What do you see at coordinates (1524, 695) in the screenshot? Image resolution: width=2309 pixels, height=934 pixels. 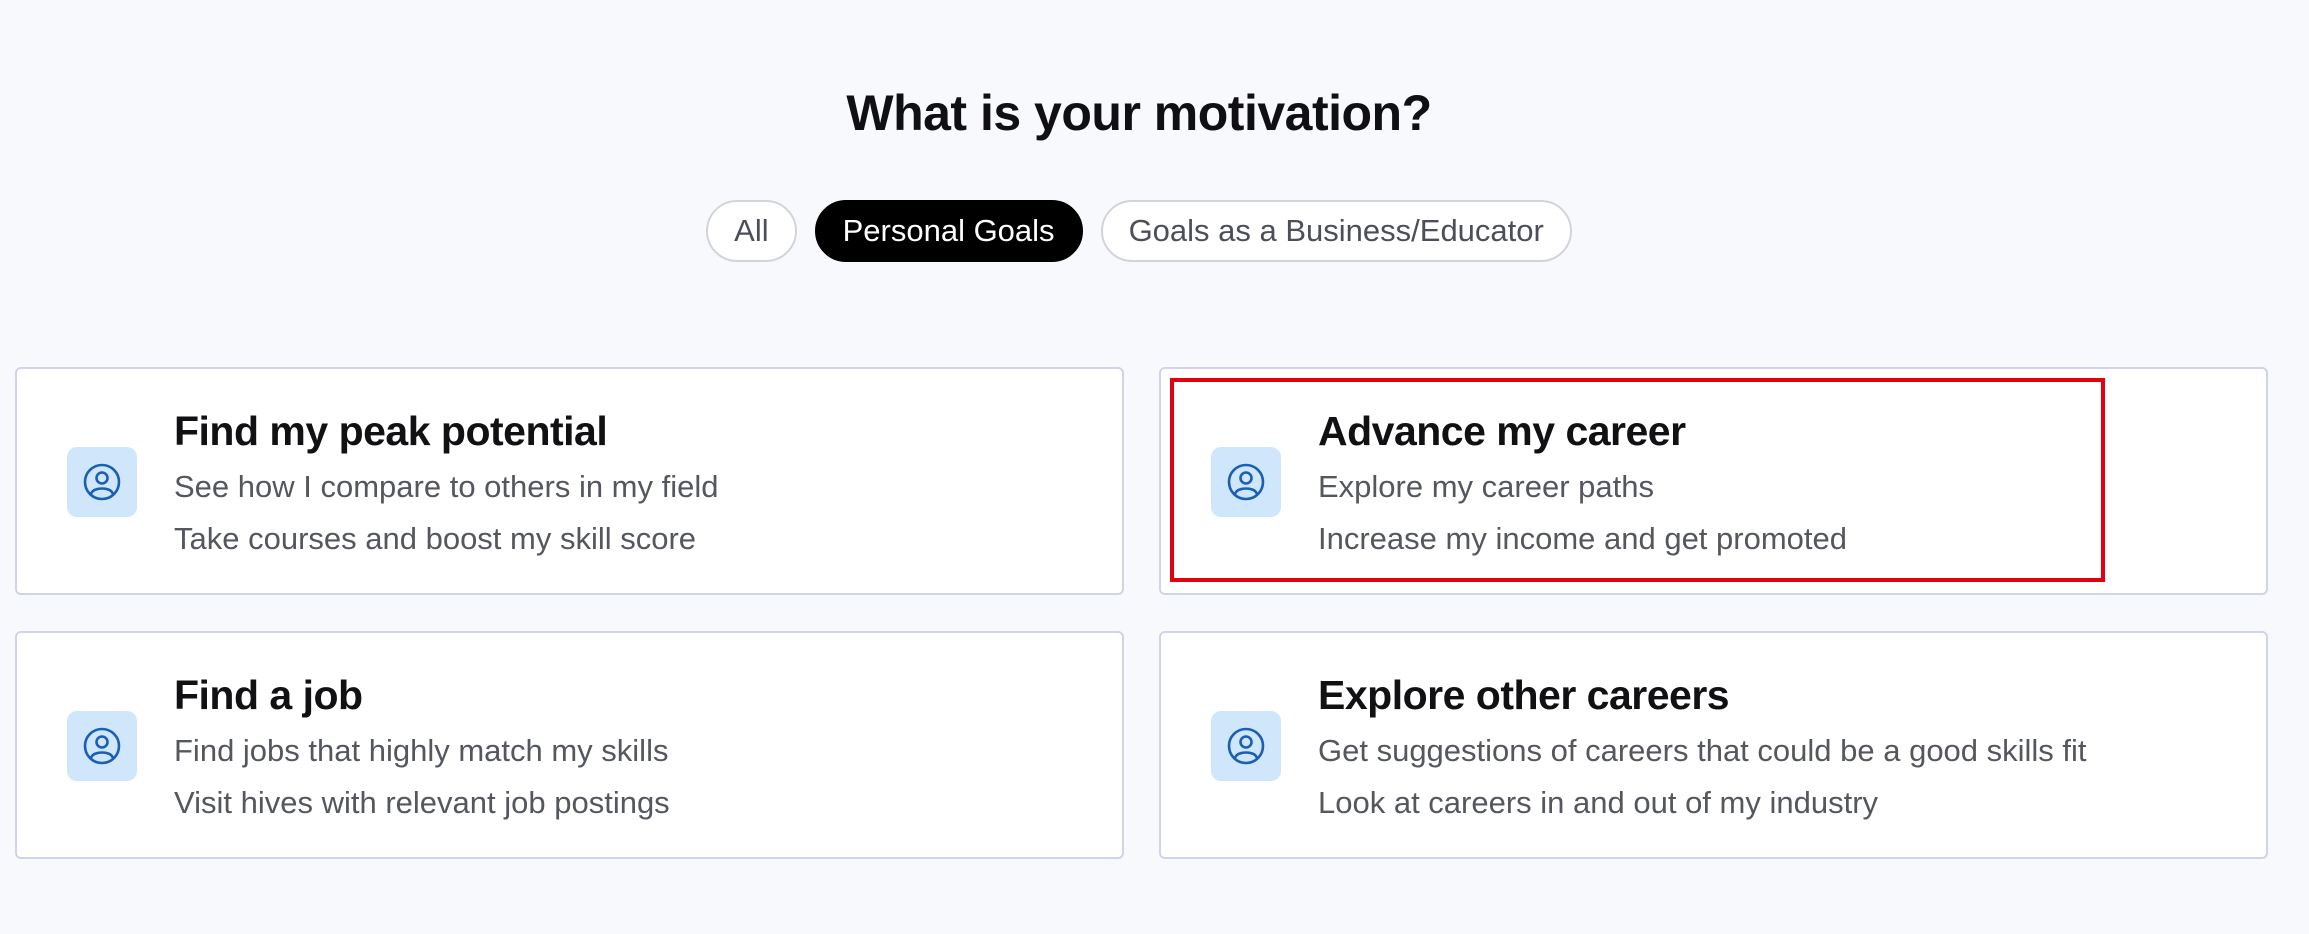 I see `card-title: Explore other careers` at bounding box center [1524, 695].